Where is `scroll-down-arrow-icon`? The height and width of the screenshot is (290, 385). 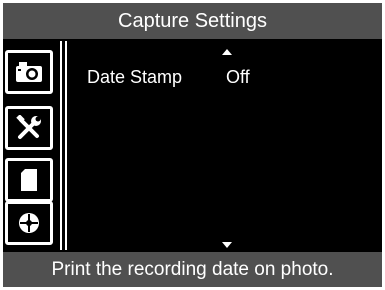 scroll-down-arrow-icon is located at coordinates (227, 245).